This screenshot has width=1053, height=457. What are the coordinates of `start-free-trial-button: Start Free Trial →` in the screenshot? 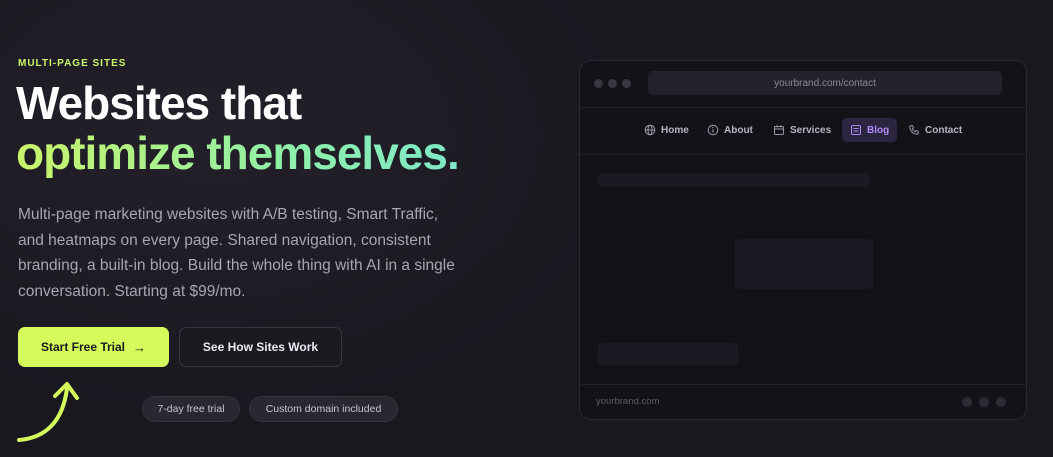 It's located at (93, 347).